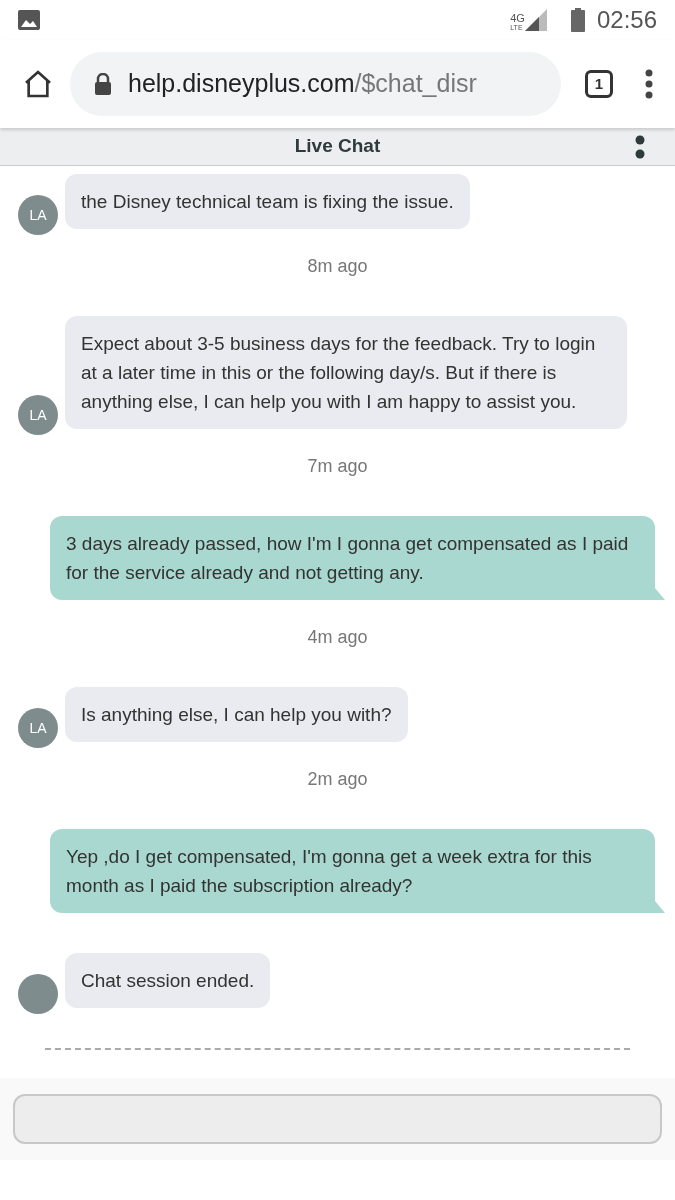  I want to click on agent-message: Is anything else, I can help you with?, so click(236, 714).